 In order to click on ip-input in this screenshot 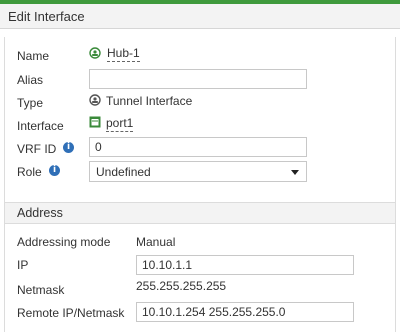, I will do `click(245, 265)`.